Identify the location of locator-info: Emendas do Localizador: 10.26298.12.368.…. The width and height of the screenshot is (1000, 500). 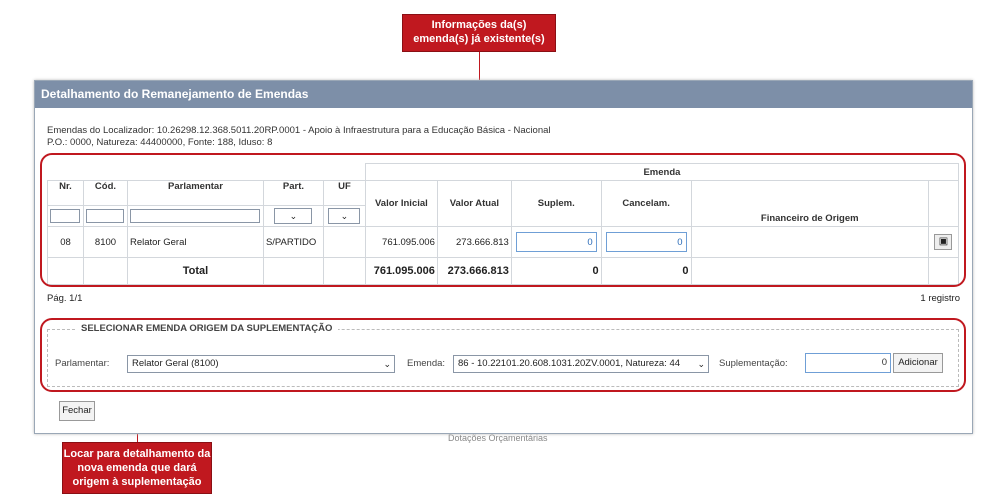
(299, 137).